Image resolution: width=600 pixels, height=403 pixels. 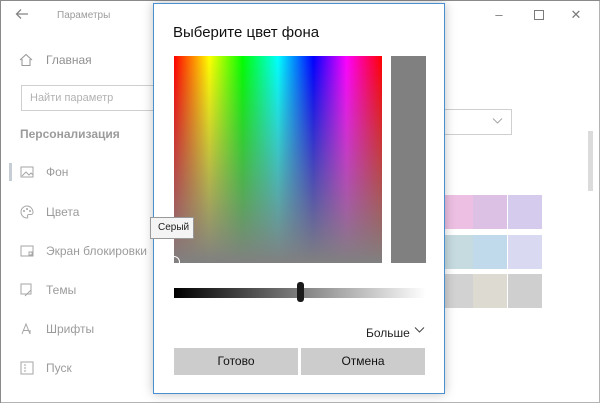 I want to click on sidebar-item-start: Пуск, so click(x=81, y=369).